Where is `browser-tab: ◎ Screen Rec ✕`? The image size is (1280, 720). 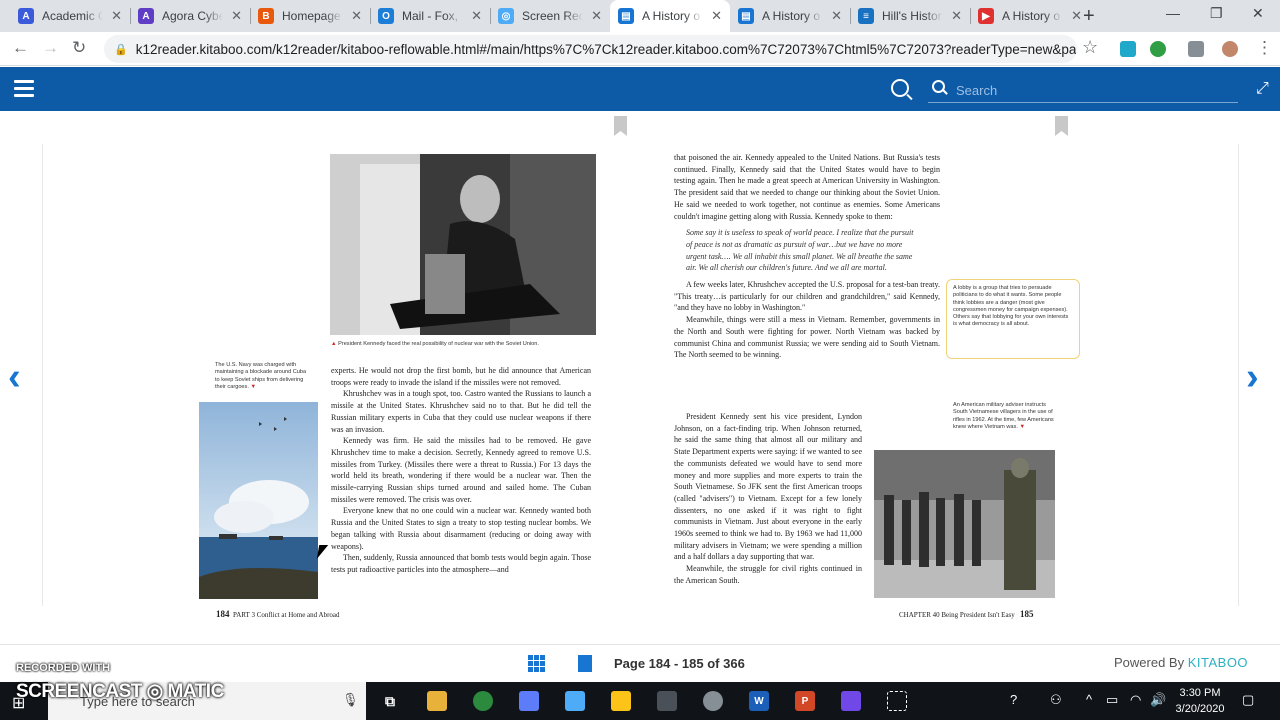 browser-tab: ◎ Screen Rec ✕ is located at coordinates (550, 16).